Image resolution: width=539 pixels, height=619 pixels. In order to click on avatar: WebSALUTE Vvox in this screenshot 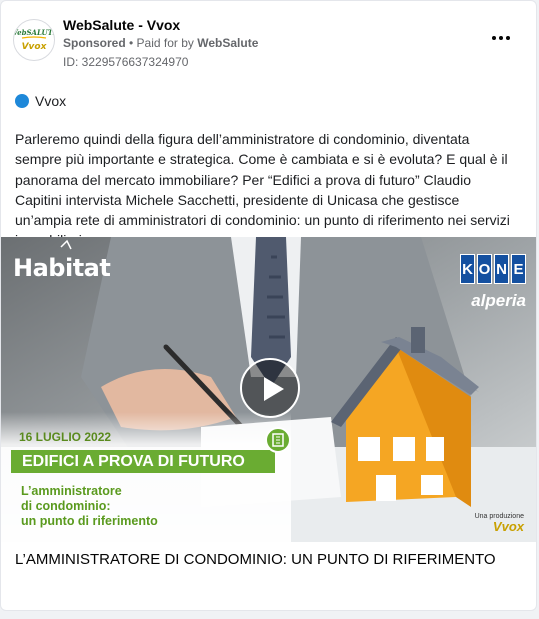, I will do `click(34, 40)`.